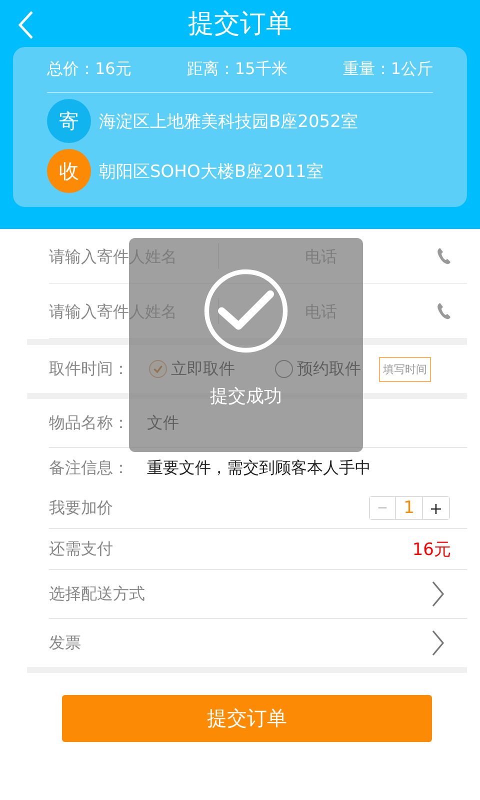  Describe the element at coordinates (383, 508) in the screenshot. I see `minus-button: −` at that location.